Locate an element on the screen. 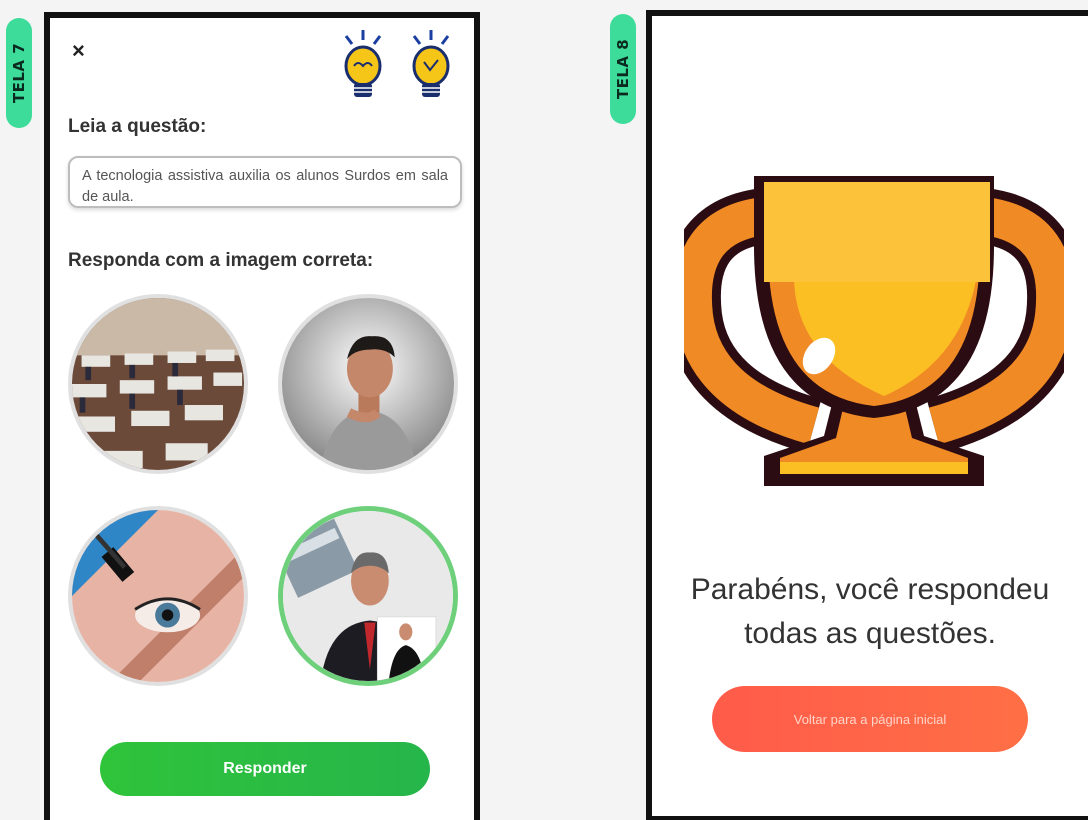  question-heading: Leia a questão: is located at coordinates (137, 126).